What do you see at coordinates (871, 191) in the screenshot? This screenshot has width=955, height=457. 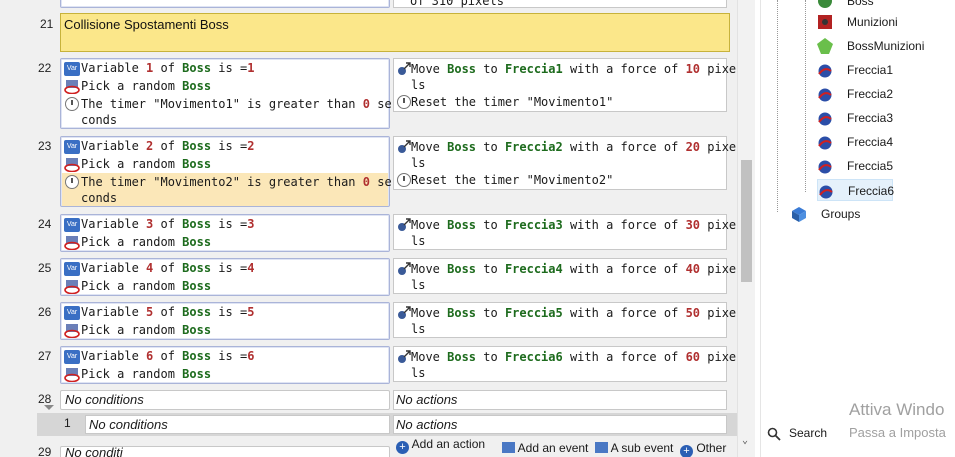 I see `tree-item-label: Freccia6` at bounding box center [871, 191].